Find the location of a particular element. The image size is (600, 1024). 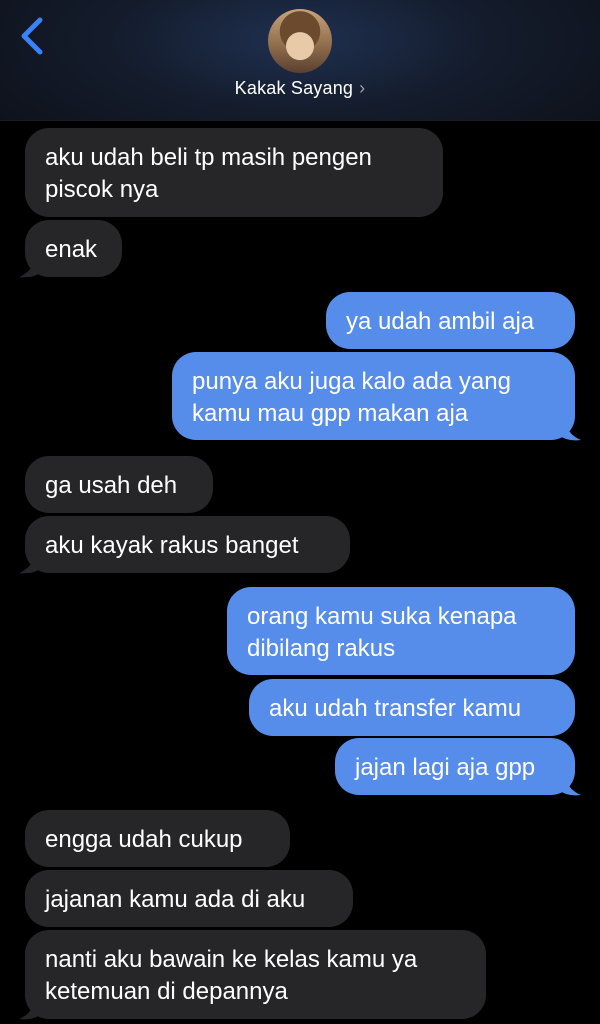

message-text-line: kamu mau gpp makan aja is located at coordinates (330, 413).